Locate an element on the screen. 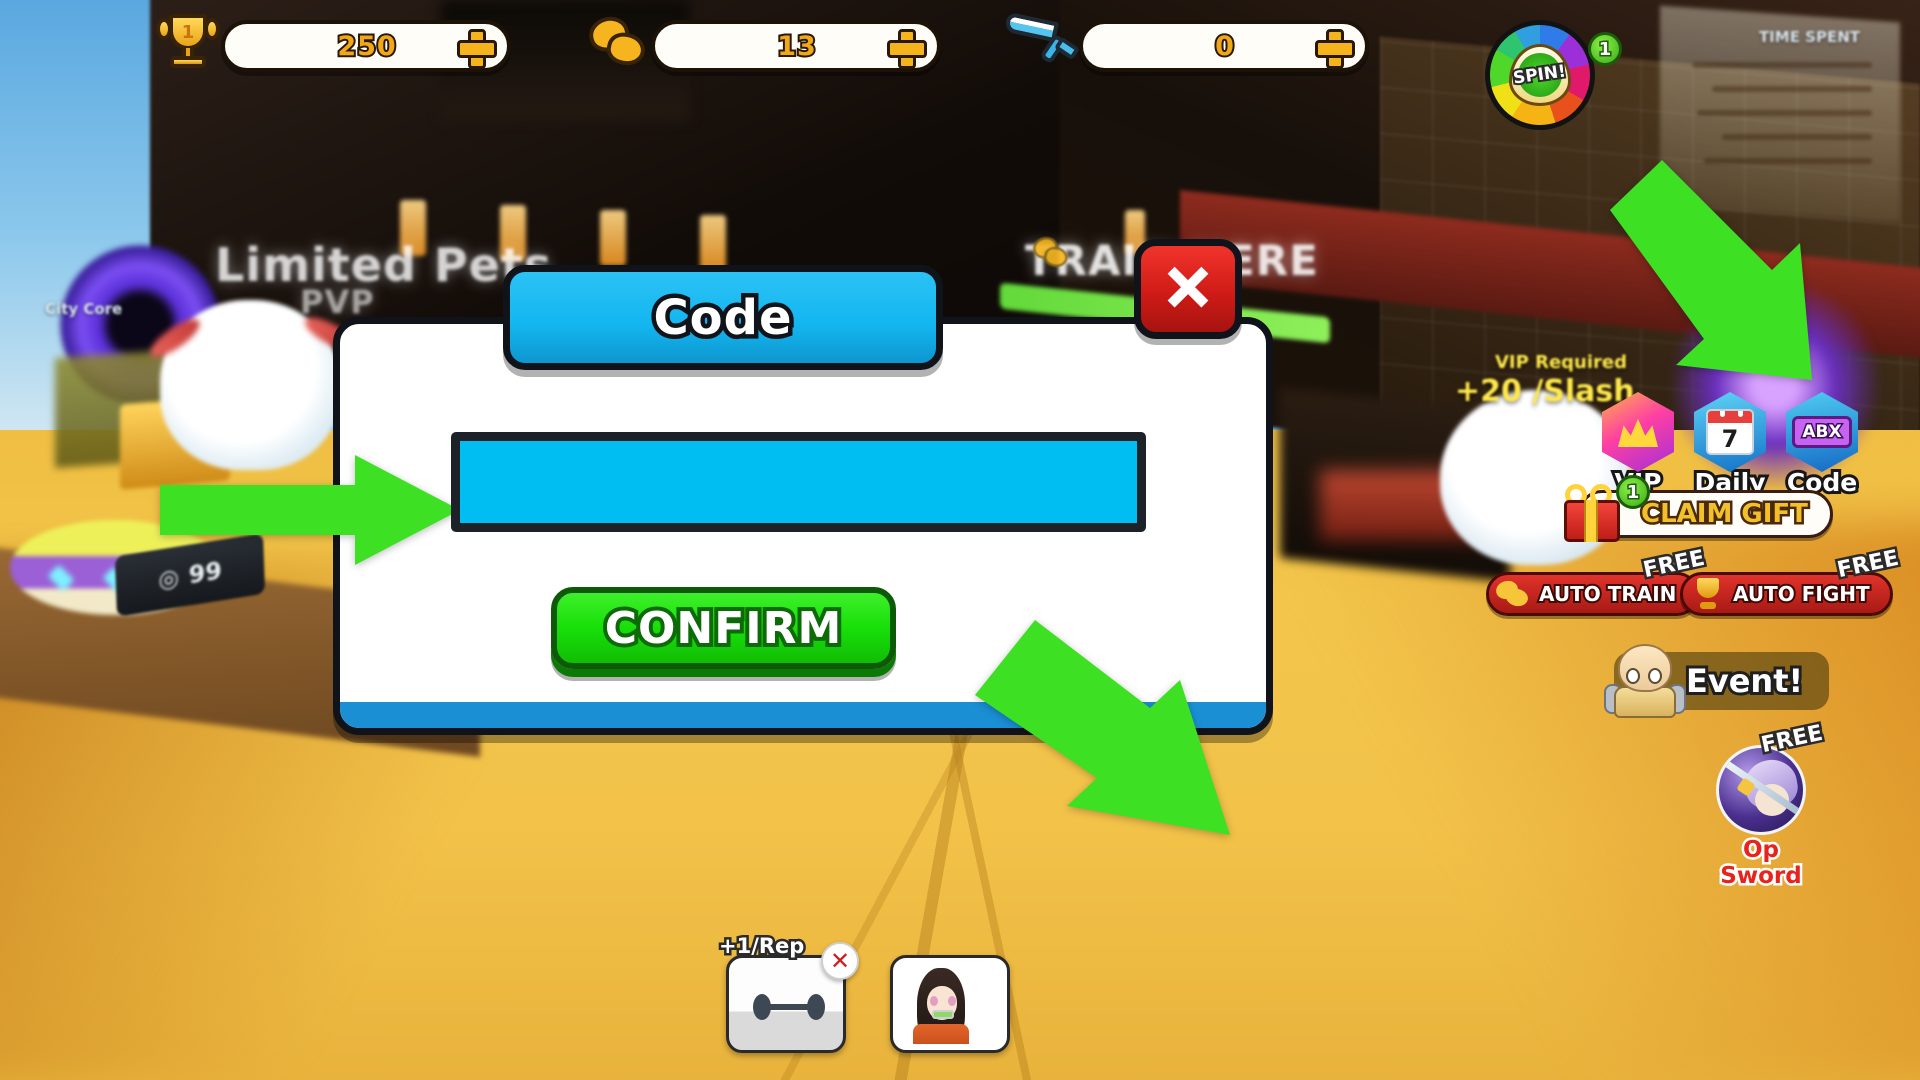  confirm-button: CONFIRM is located at coordinates (723, 628).